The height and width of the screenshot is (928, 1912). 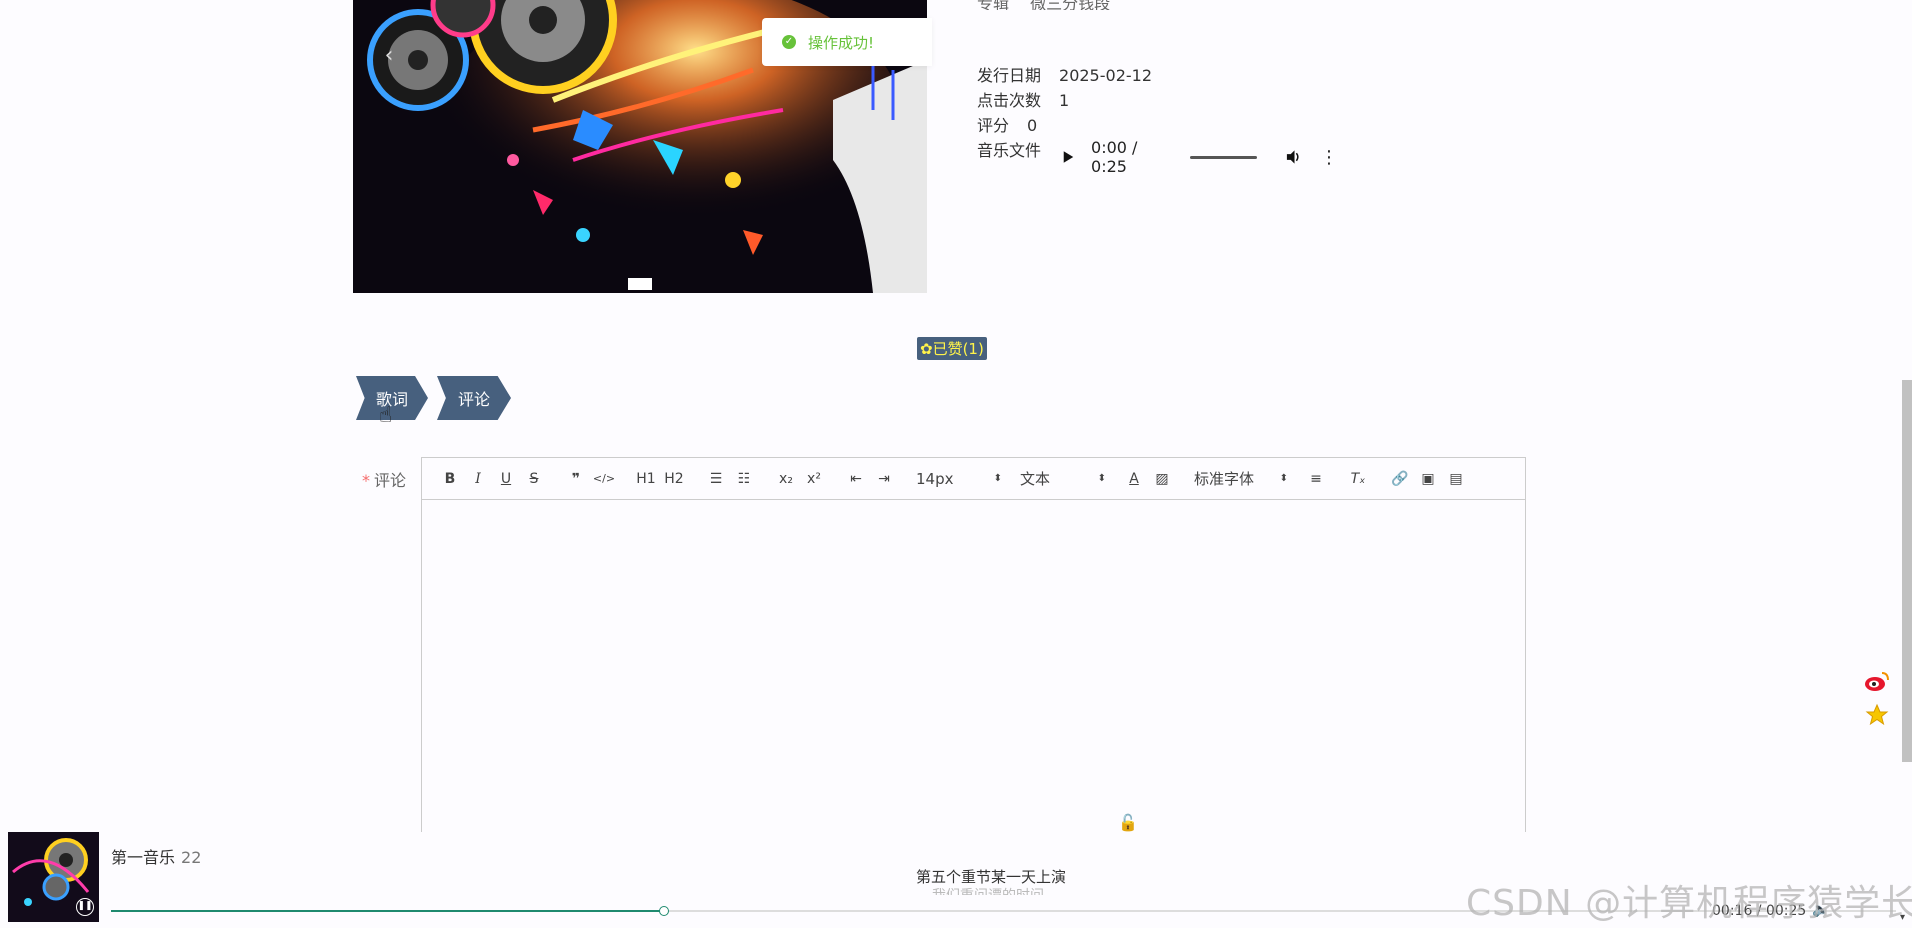 What do you see at coordinates (935, 478) in the screenshot?
I see `font-size-value: 14px` at bounding box center [935, 478].